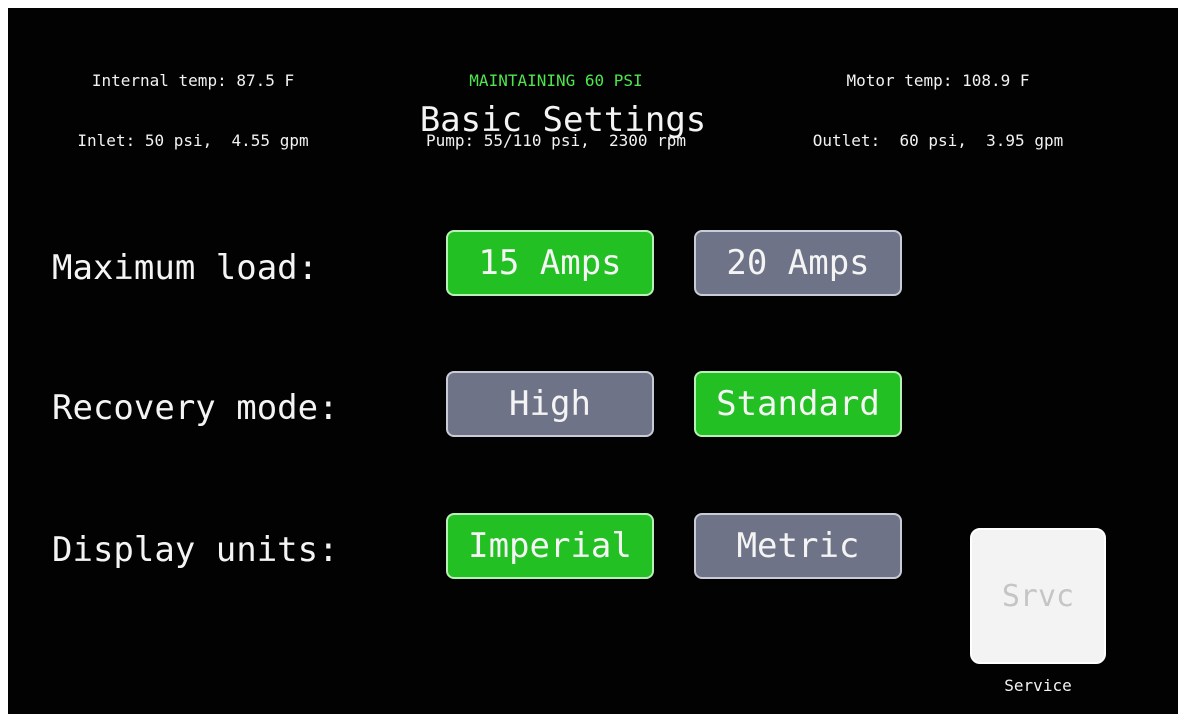 The width and height of the screenshot is (1186, 722). What do you see at coordinates (550, 263) in the screenshot?
I see `max-load-15-amps-button: 15 Amps` at bounding box center [550, 263].